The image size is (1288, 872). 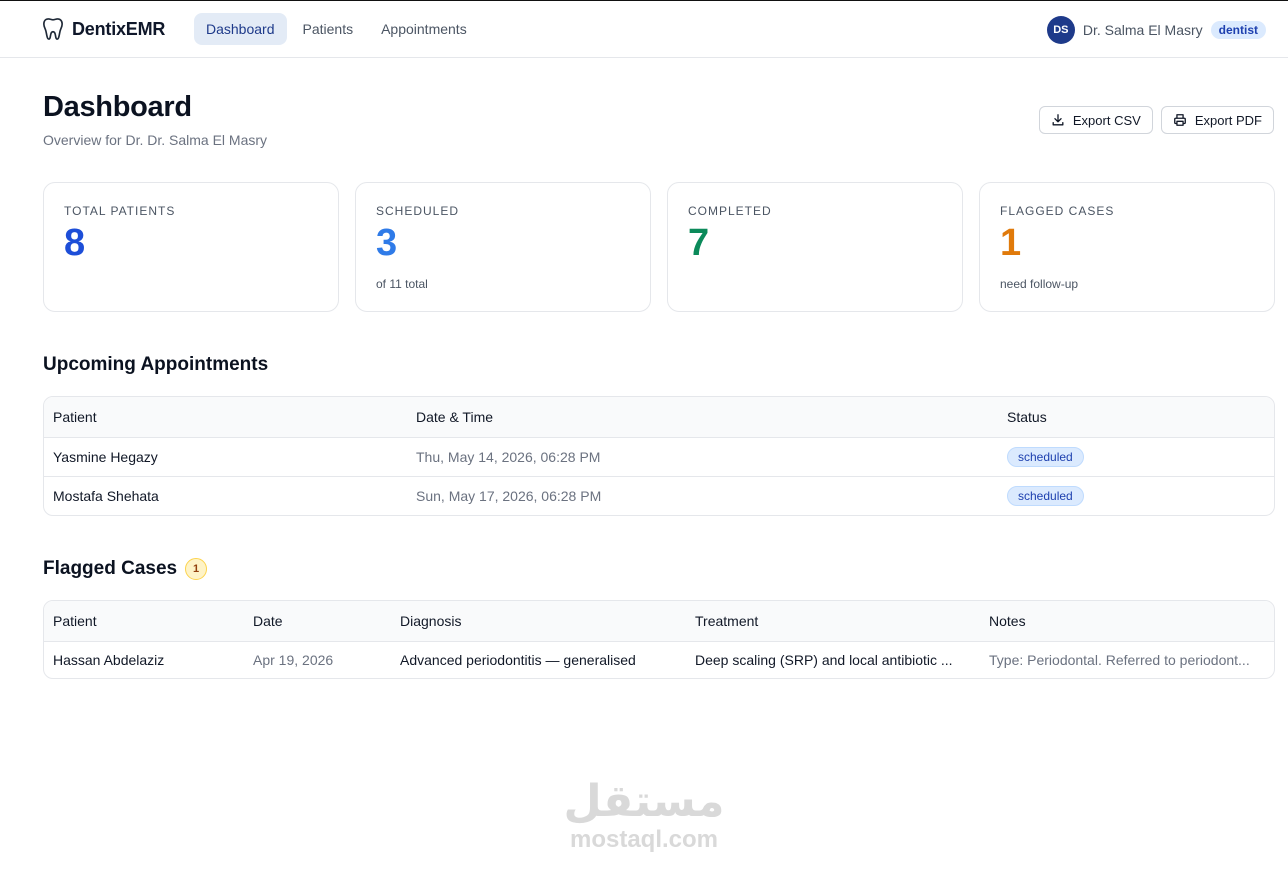 What do you see at coordinates (1127, 621) in the screenshot?
I see `col-notes: Notes` at bounding box center [1127, 621].